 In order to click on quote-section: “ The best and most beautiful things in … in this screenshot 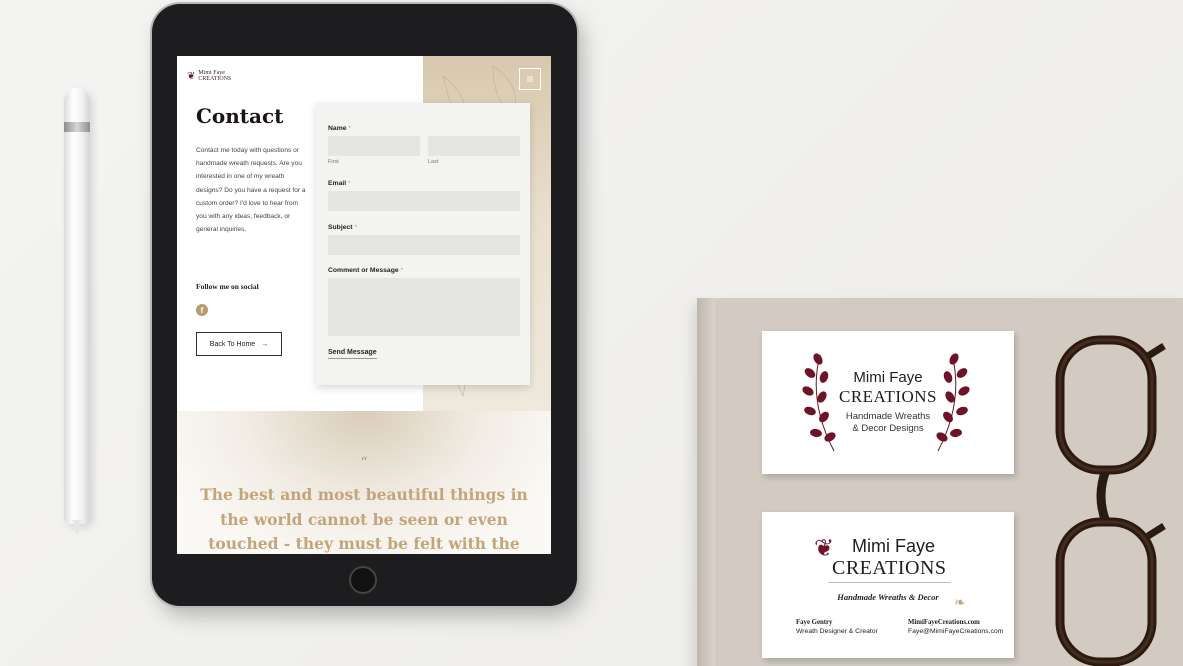, I will do `click(364, 482)`.